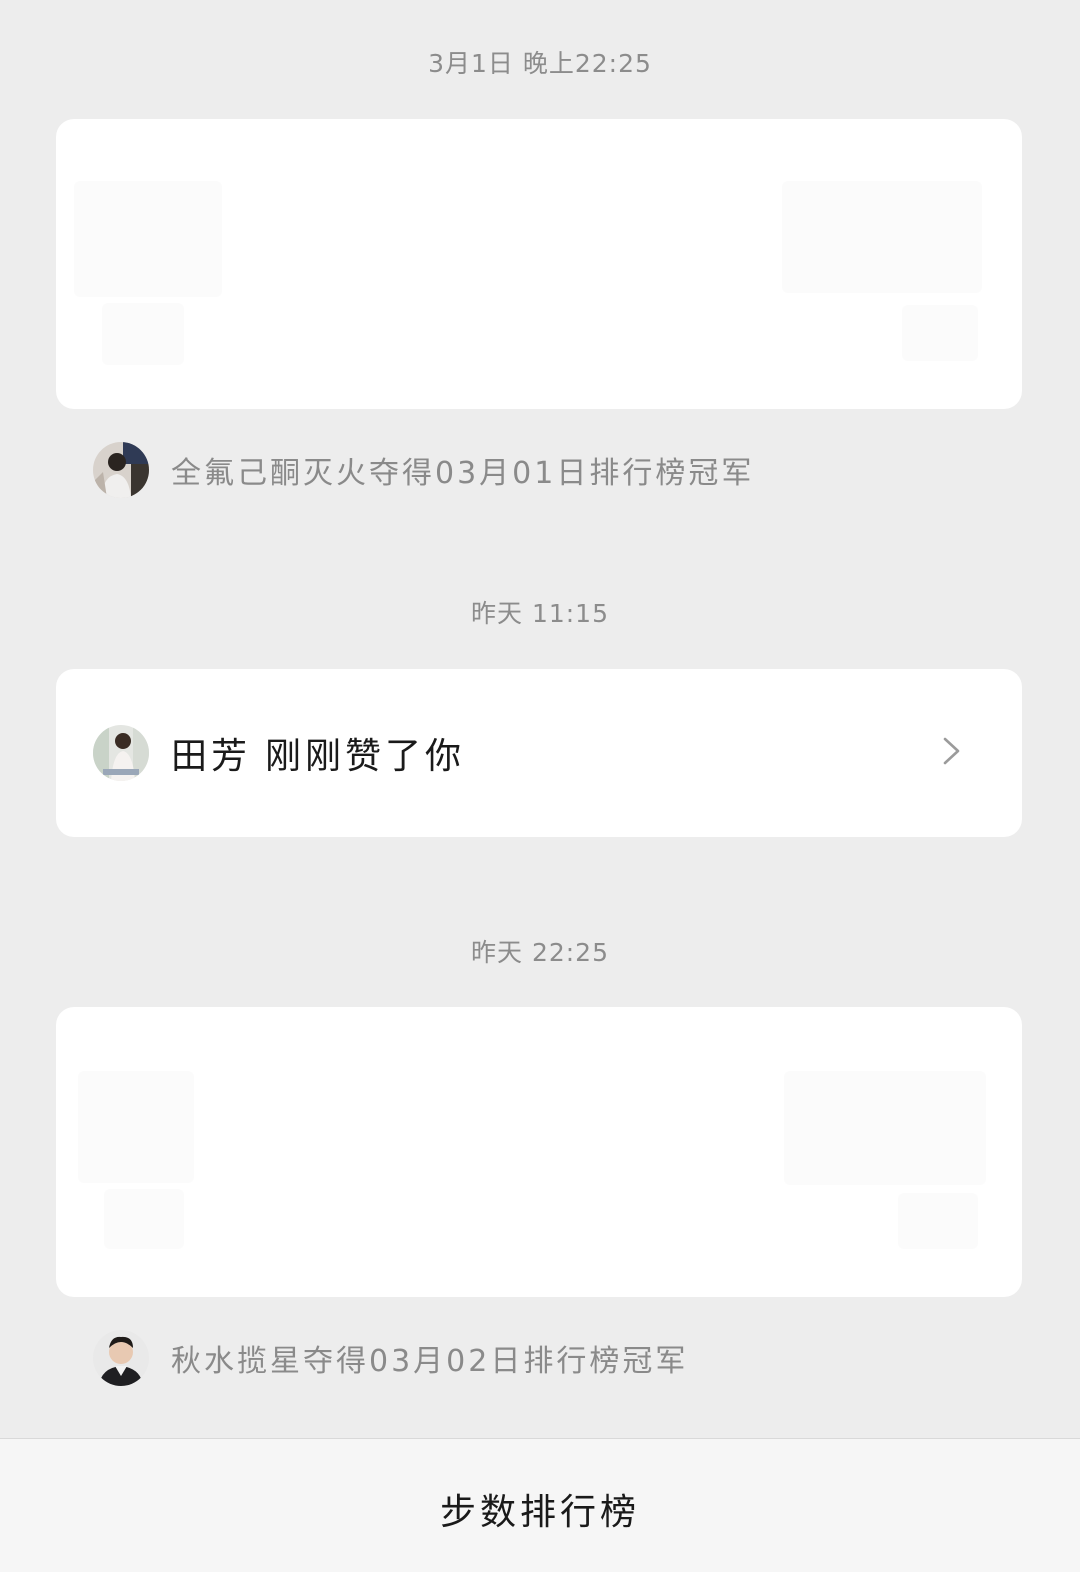  Describe the element at coordinates (211, 756) in the screenshot. I see `liker-name: 田芳` at that location.